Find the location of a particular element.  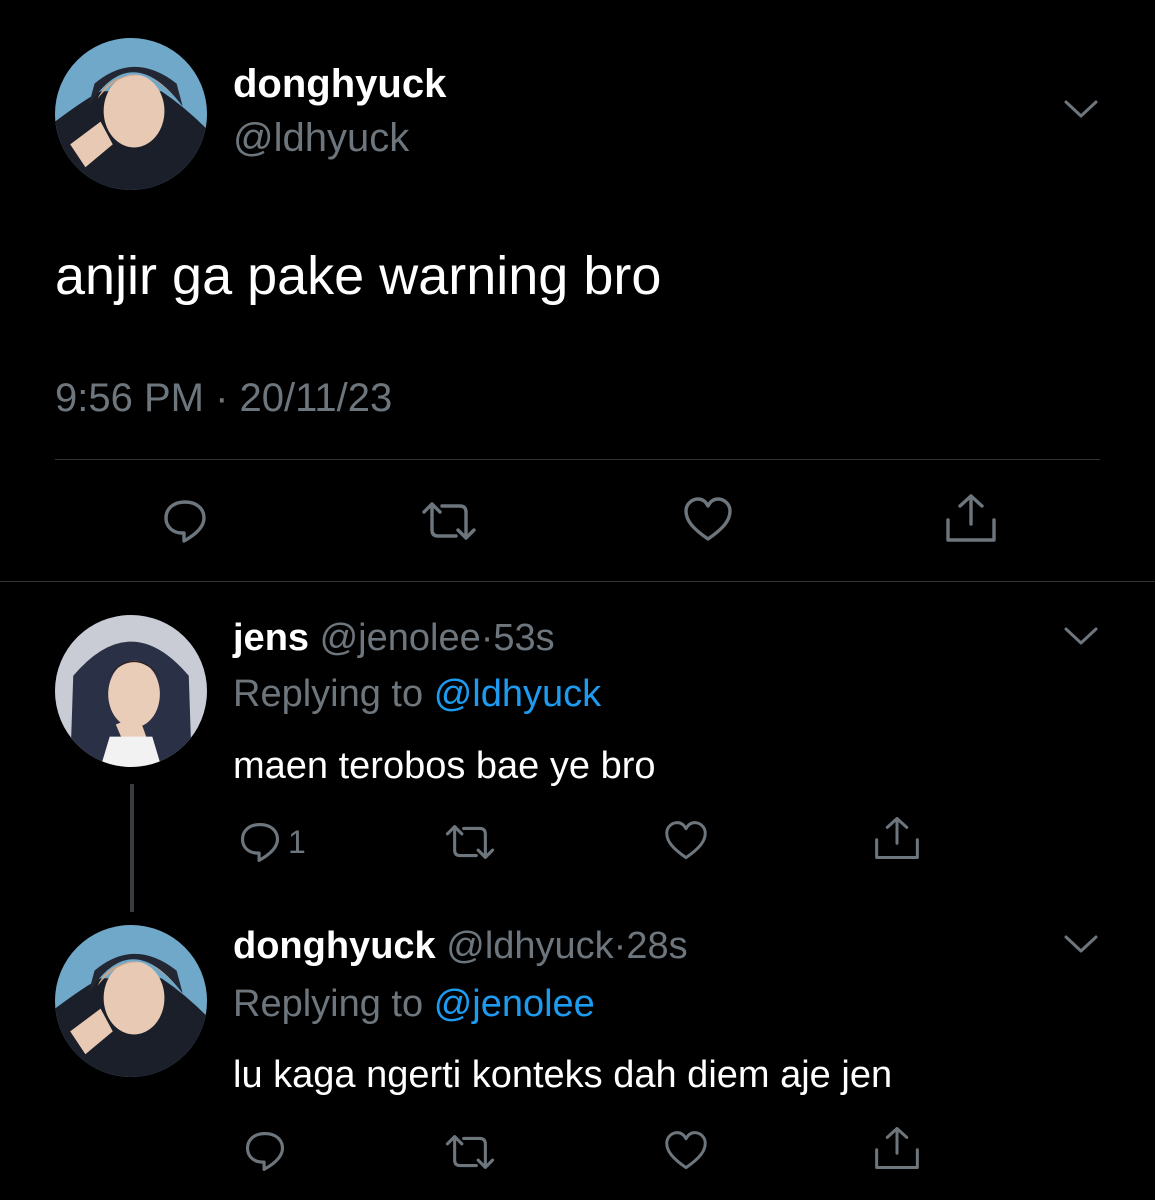

reply-header: jens @jenolee·53s is located at coordinates (394, 638).